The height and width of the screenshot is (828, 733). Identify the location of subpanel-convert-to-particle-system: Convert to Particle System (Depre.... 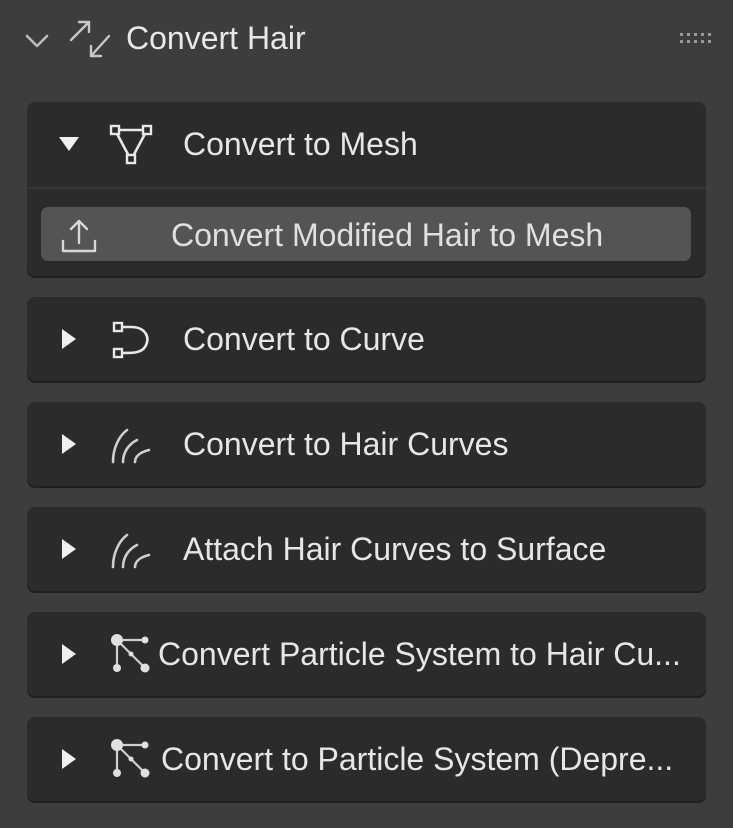
(366, 759).